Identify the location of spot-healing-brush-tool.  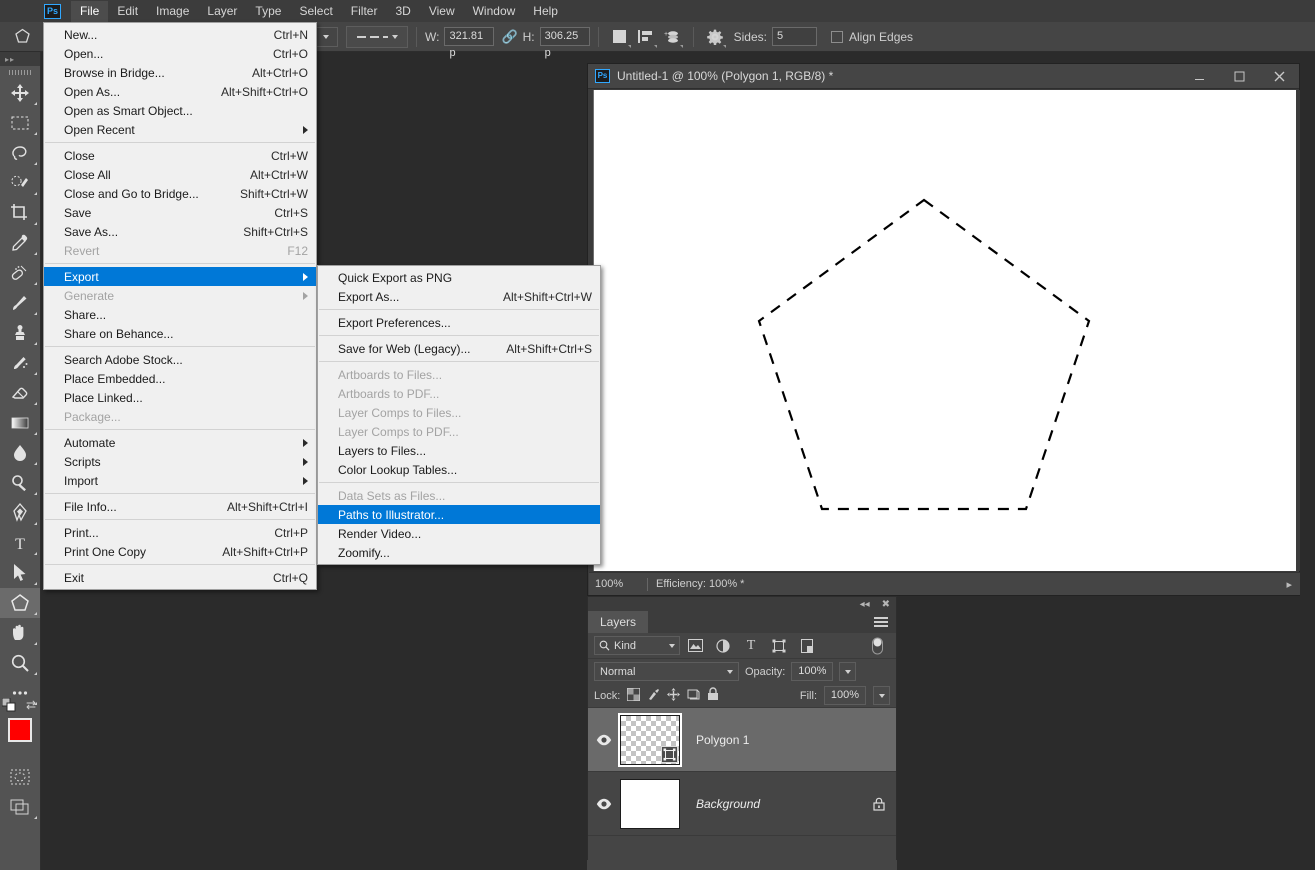
(20, 273).